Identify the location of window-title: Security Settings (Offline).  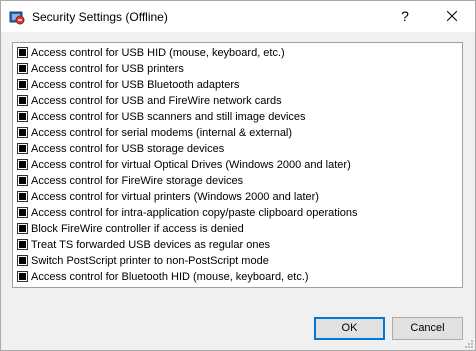
(100, 17).